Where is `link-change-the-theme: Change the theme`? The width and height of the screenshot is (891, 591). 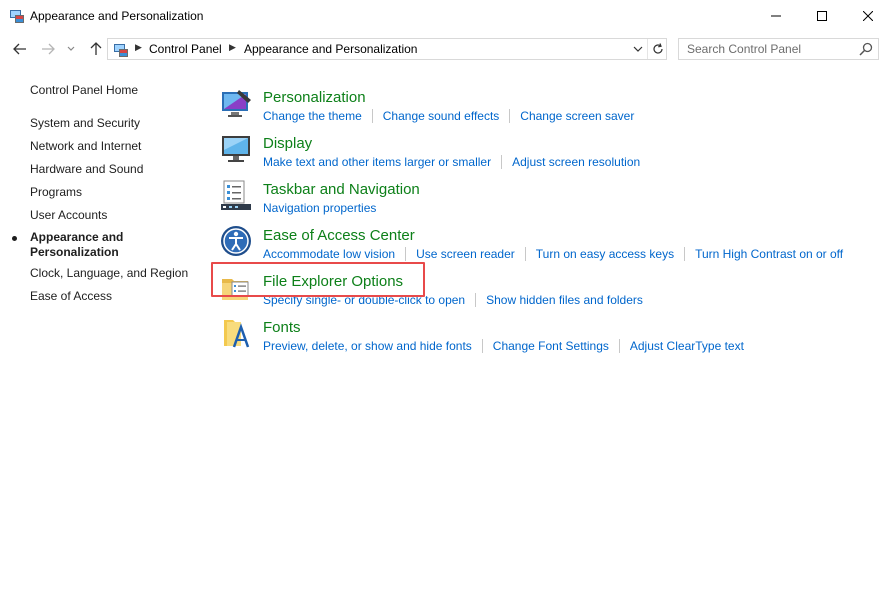
link-change-the-theme: Change the theme is located at coordinates (312, 116).